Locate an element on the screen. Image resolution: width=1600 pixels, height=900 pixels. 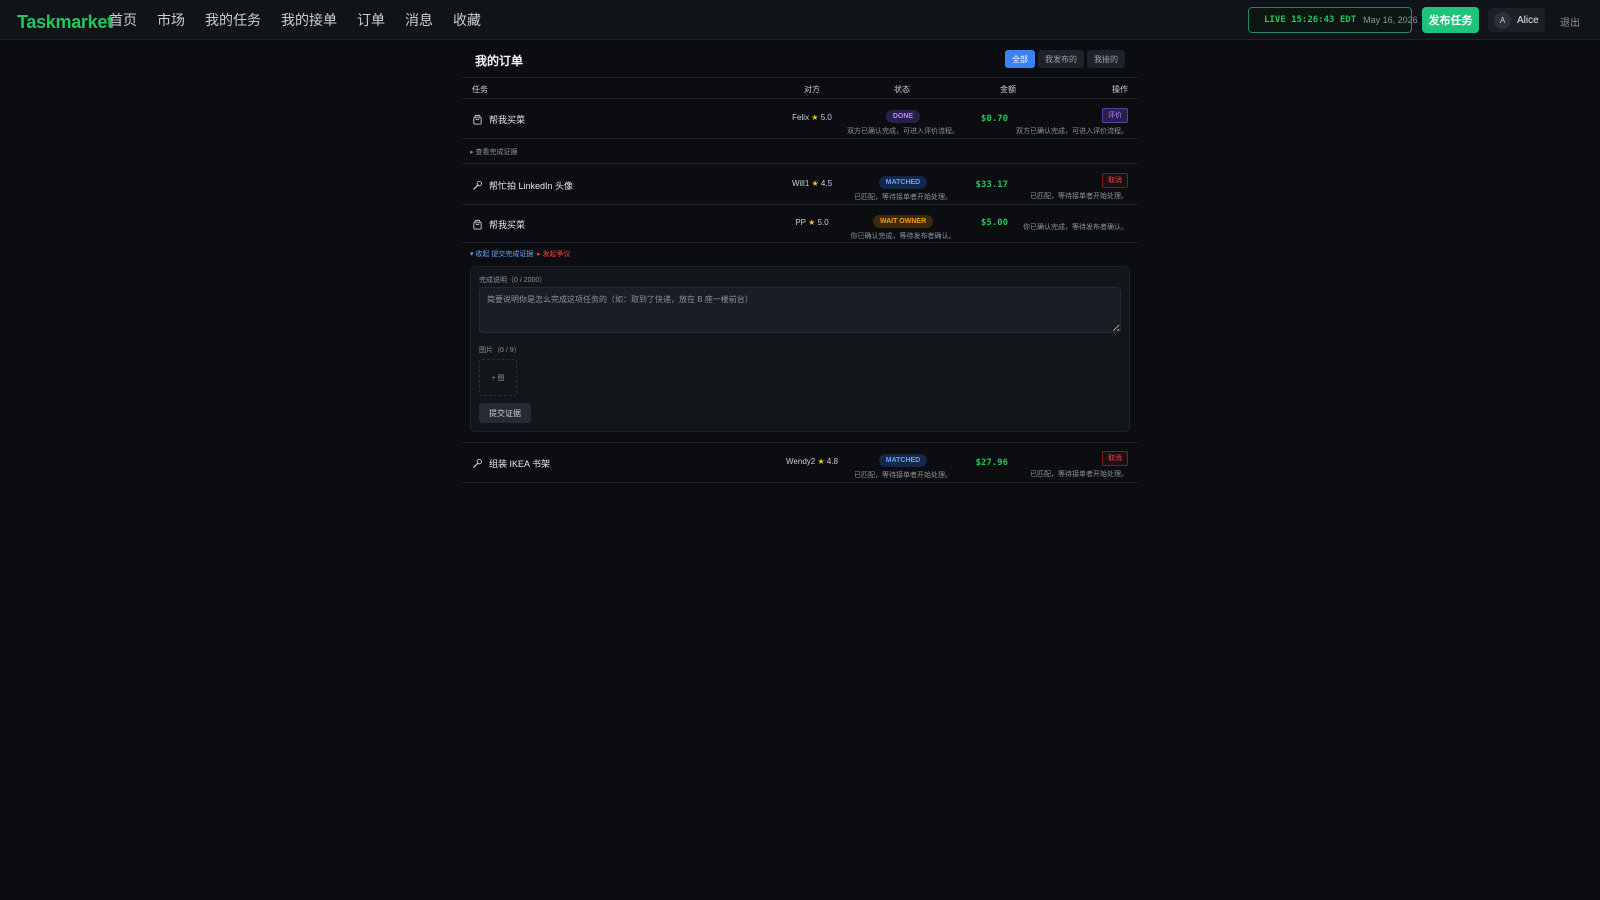
action-cell: 你已确认完成，等待发布者确认。 is located at coordinates (1075, 225).